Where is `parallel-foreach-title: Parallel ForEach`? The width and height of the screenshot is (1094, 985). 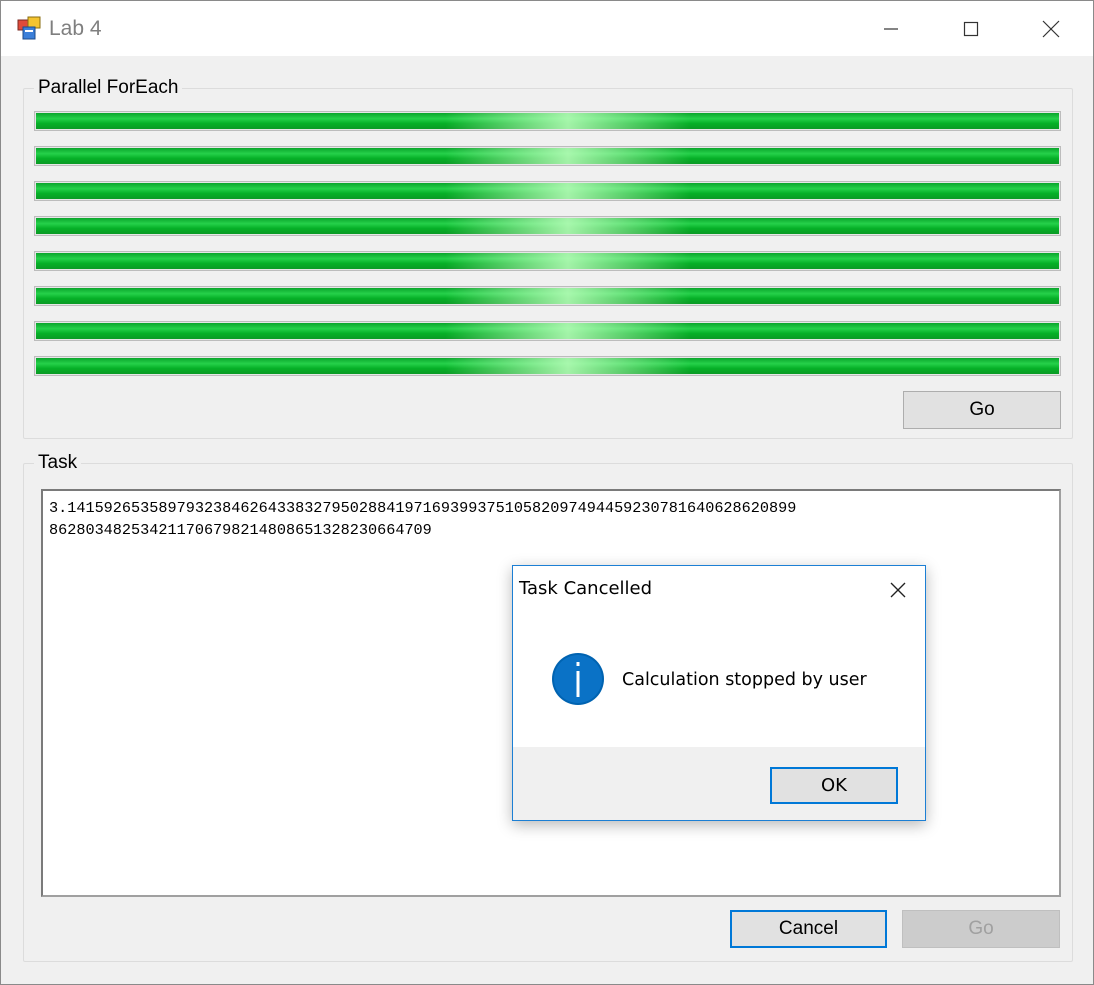
parallel-foreach-title: Parallel ForEach is located at coordinates (108, 88).